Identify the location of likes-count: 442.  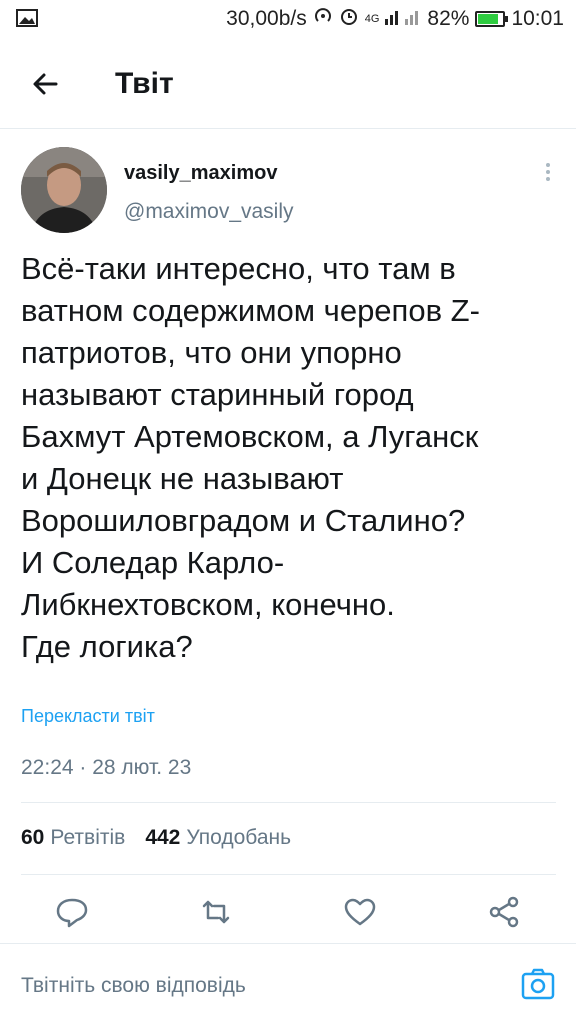
(163, 837).